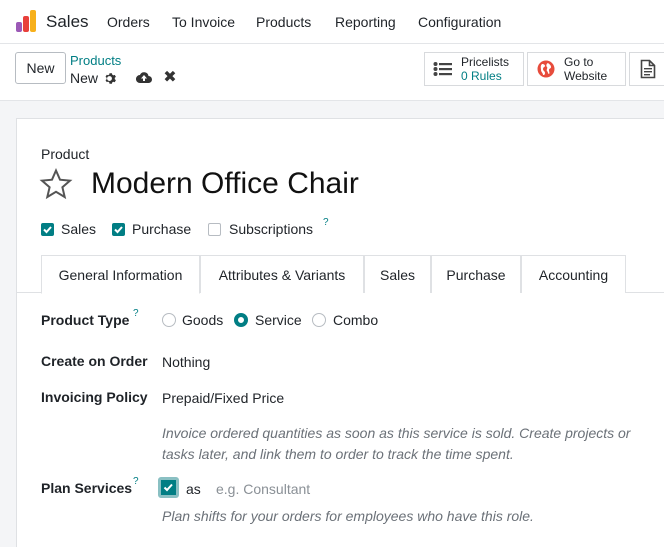 The image size is (664, 547). I want to click on nav-configuration: Configuration, so click(459, 22).